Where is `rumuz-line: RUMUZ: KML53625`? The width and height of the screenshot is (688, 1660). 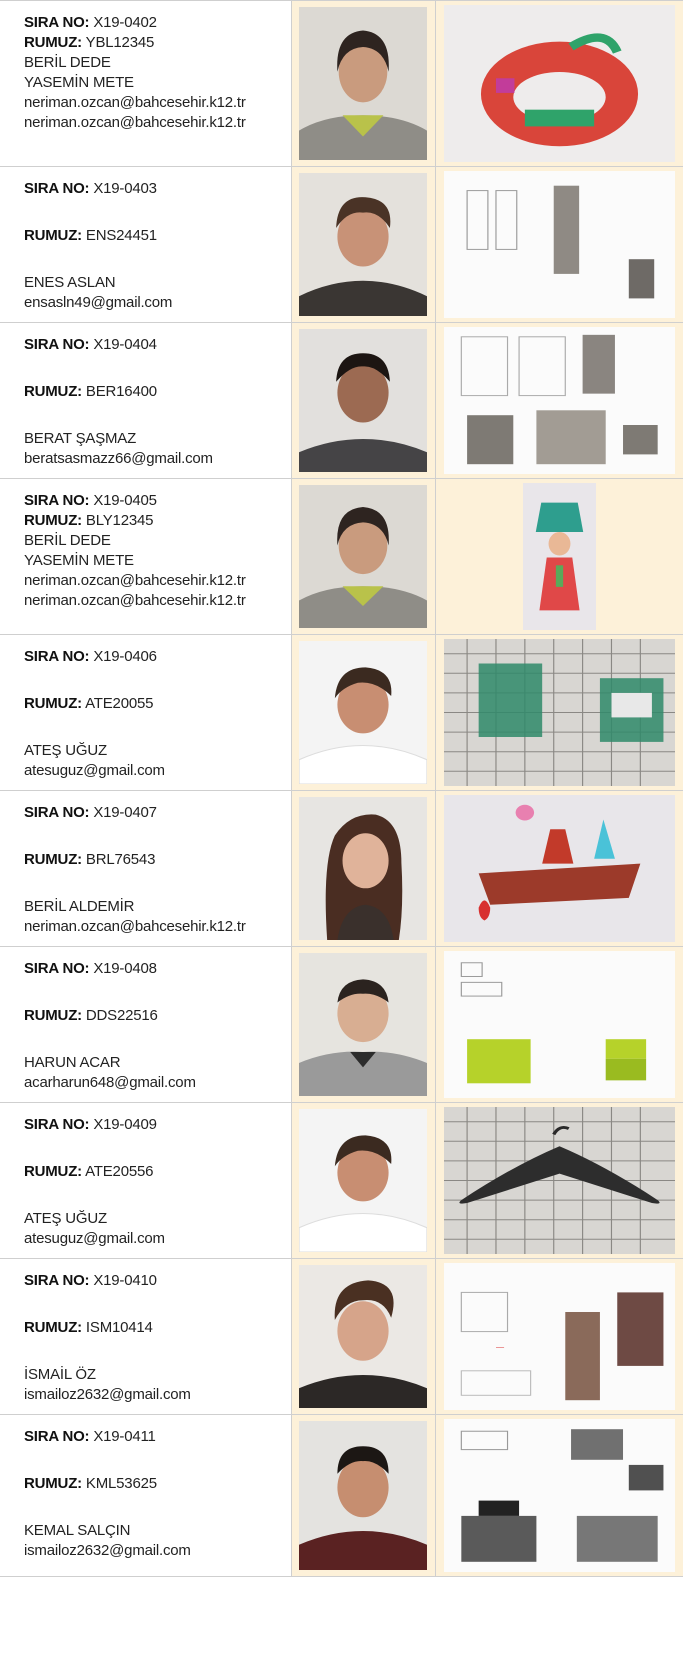
rumuz-line: RUMUZ: KML53625 is located at coordinates (157, 1484).